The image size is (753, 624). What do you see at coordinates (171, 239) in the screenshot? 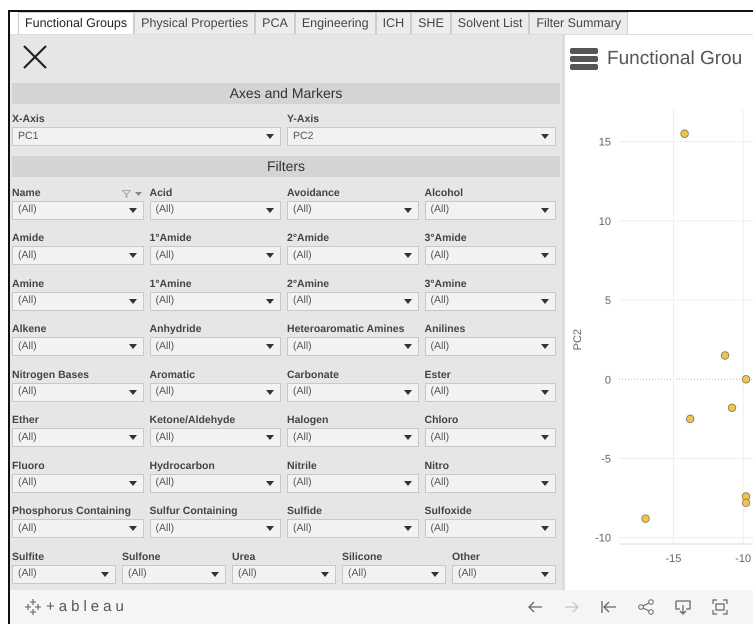
I see `filter-label: 1°Amide` at bounding box center [171, 239].